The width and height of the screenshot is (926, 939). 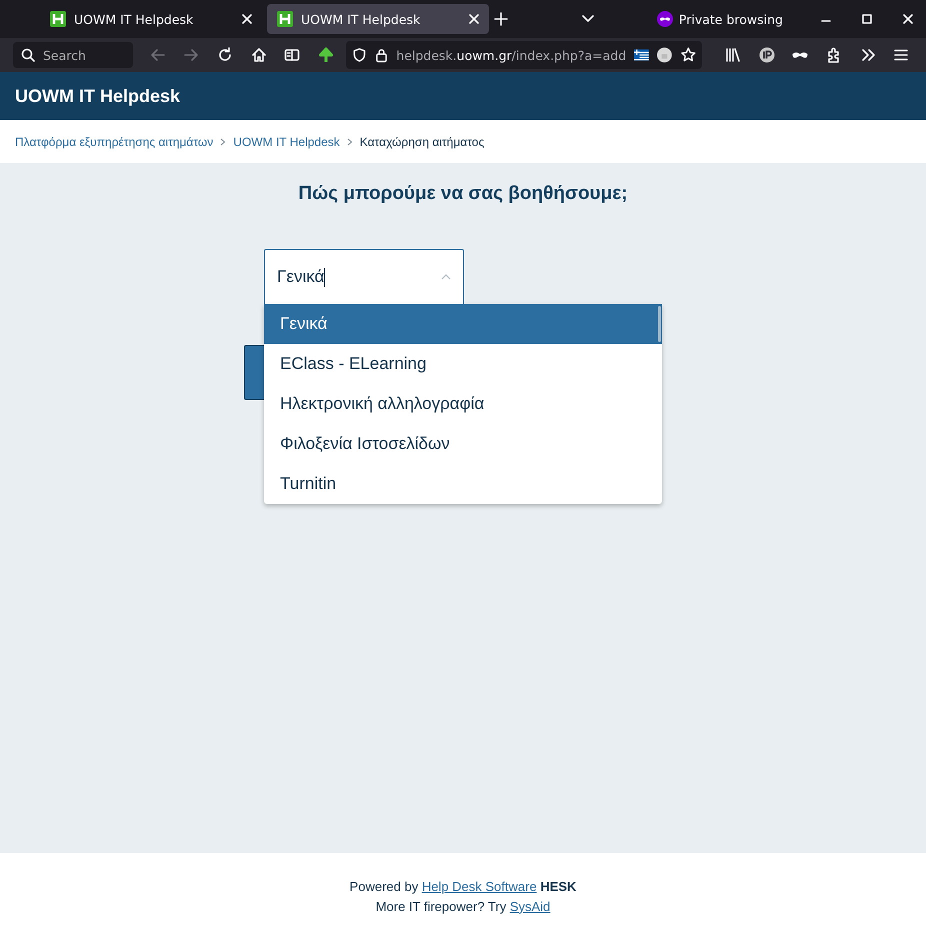 I want to click on scrollbar-thumb, so click(x=659, y=324).